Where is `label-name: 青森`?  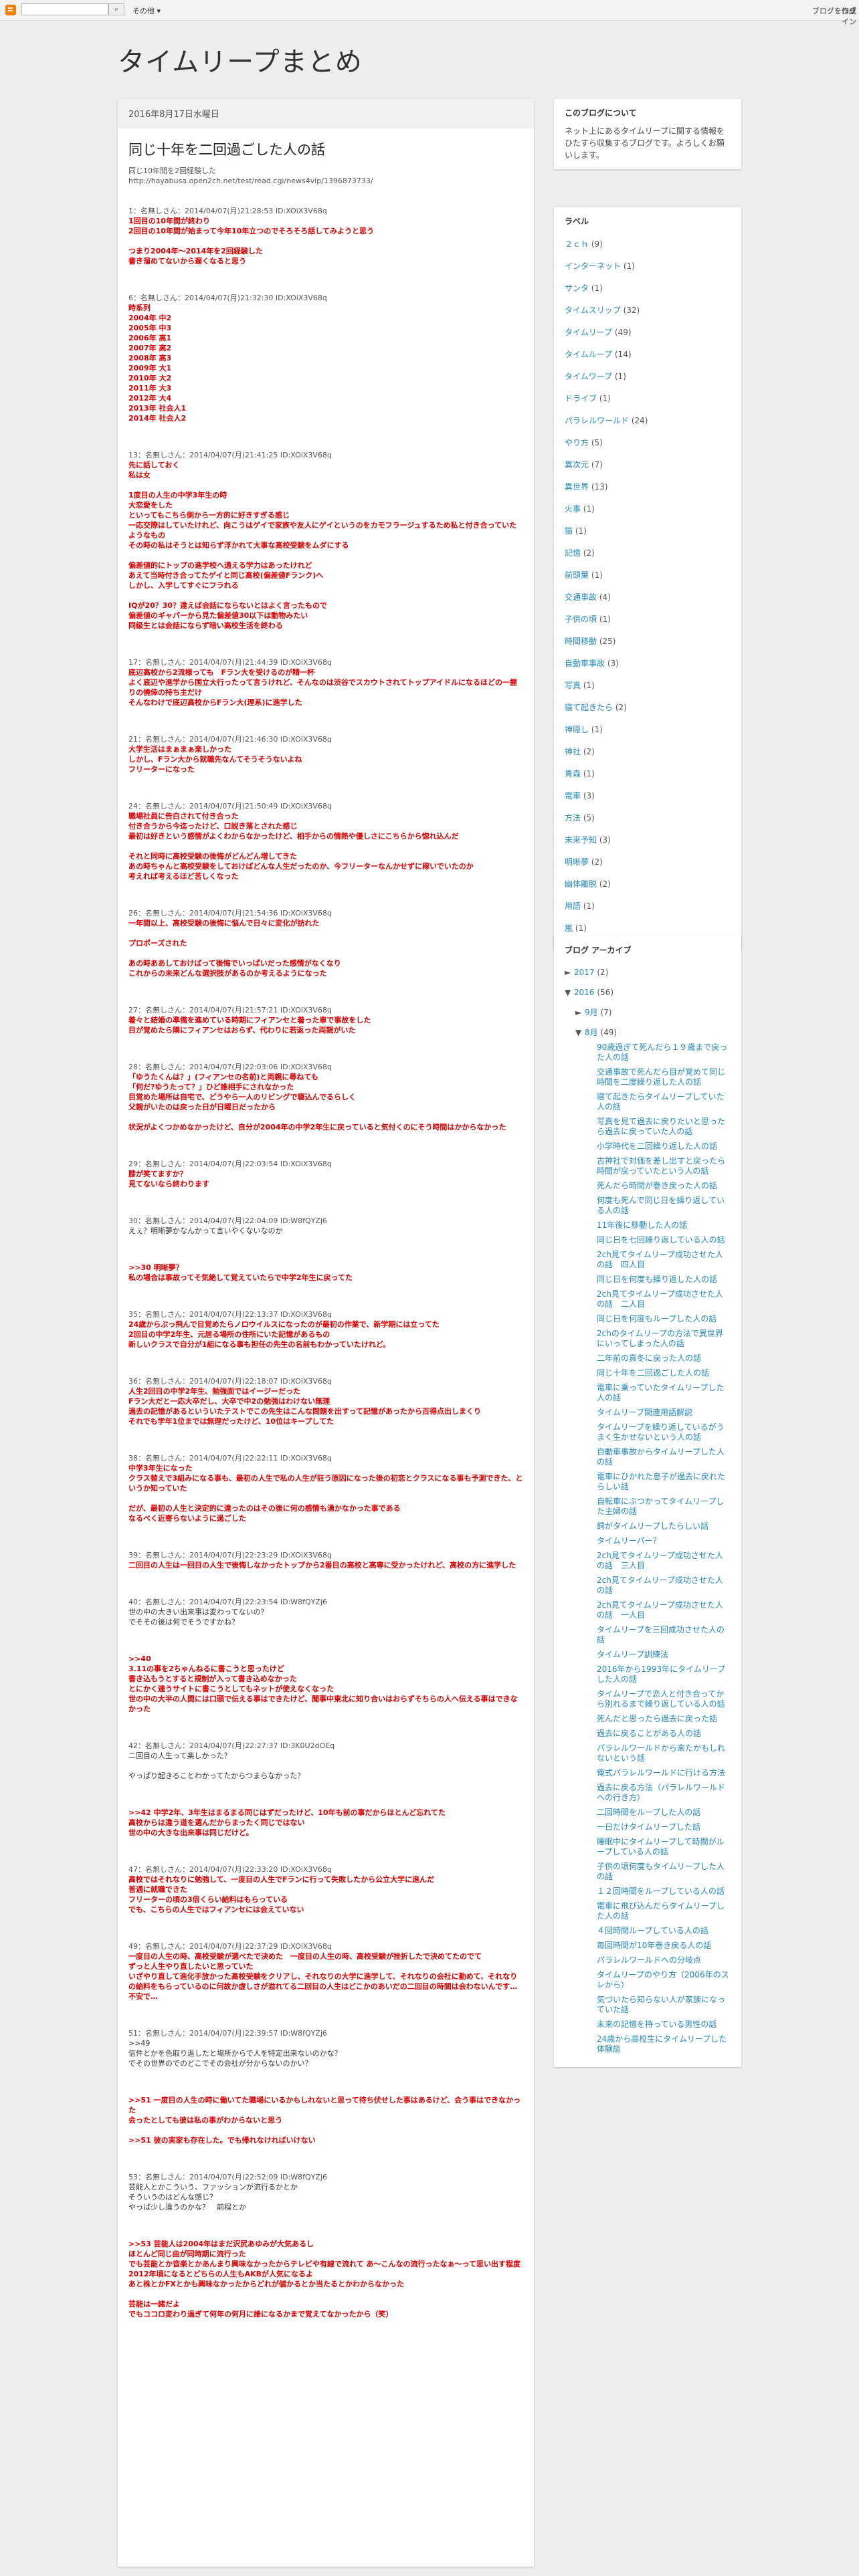 label-name: 青森 is located at coordinates (573, 773).